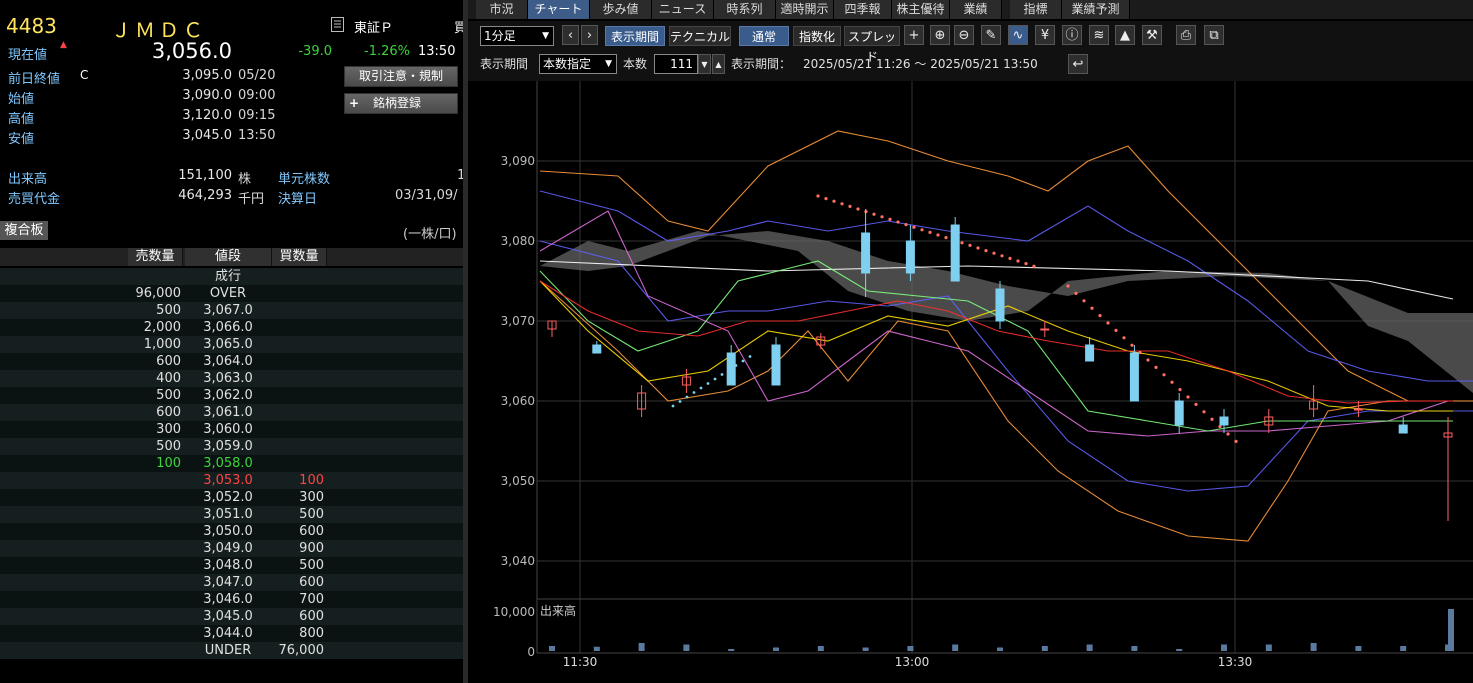 The height and width of the screenshot is (683, 1473). What do you see at coordinates (1036, 9) in the screenshot?
I see `tab-9: 指標` at bounding box center [1036, 9].